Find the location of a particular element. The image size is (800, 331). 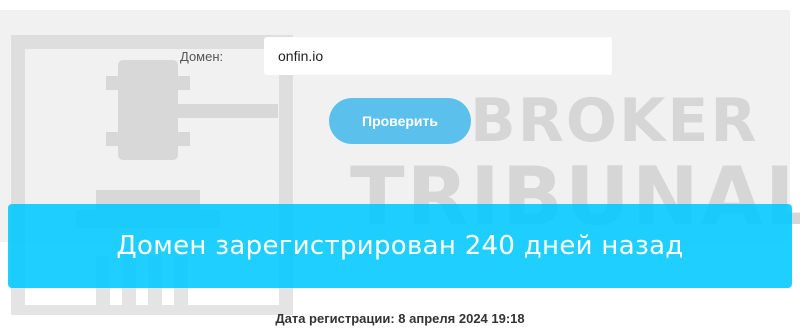

domain-label: Домен: is located at coordinates (202, 56).